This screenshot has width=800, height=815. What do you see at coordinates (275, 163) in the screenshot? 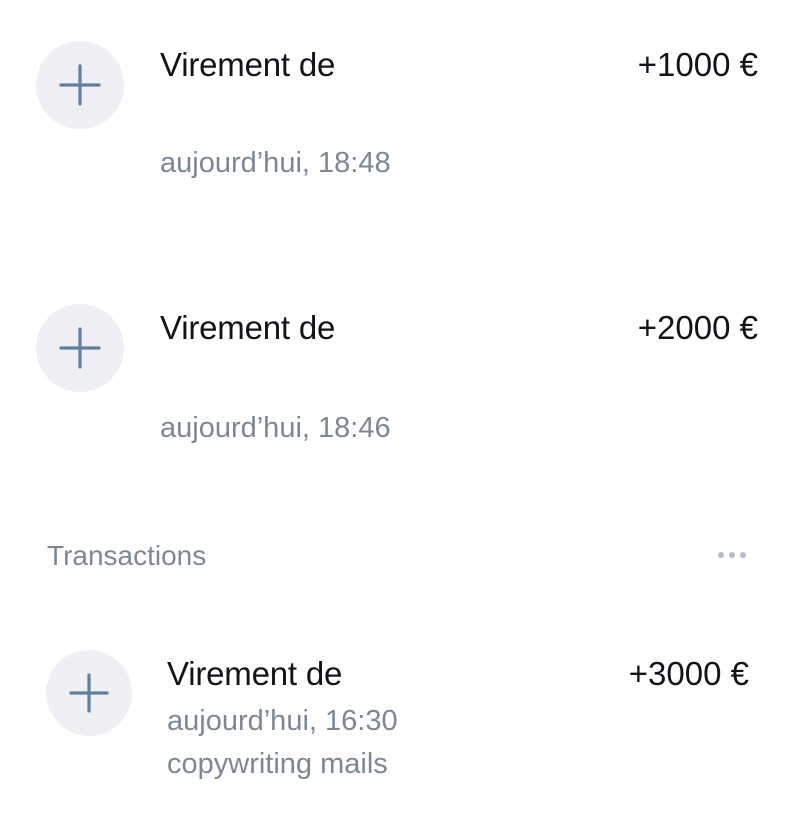
I see `transaction-date: aujourd’hui, 18:48` at bounding box center [275, 163].